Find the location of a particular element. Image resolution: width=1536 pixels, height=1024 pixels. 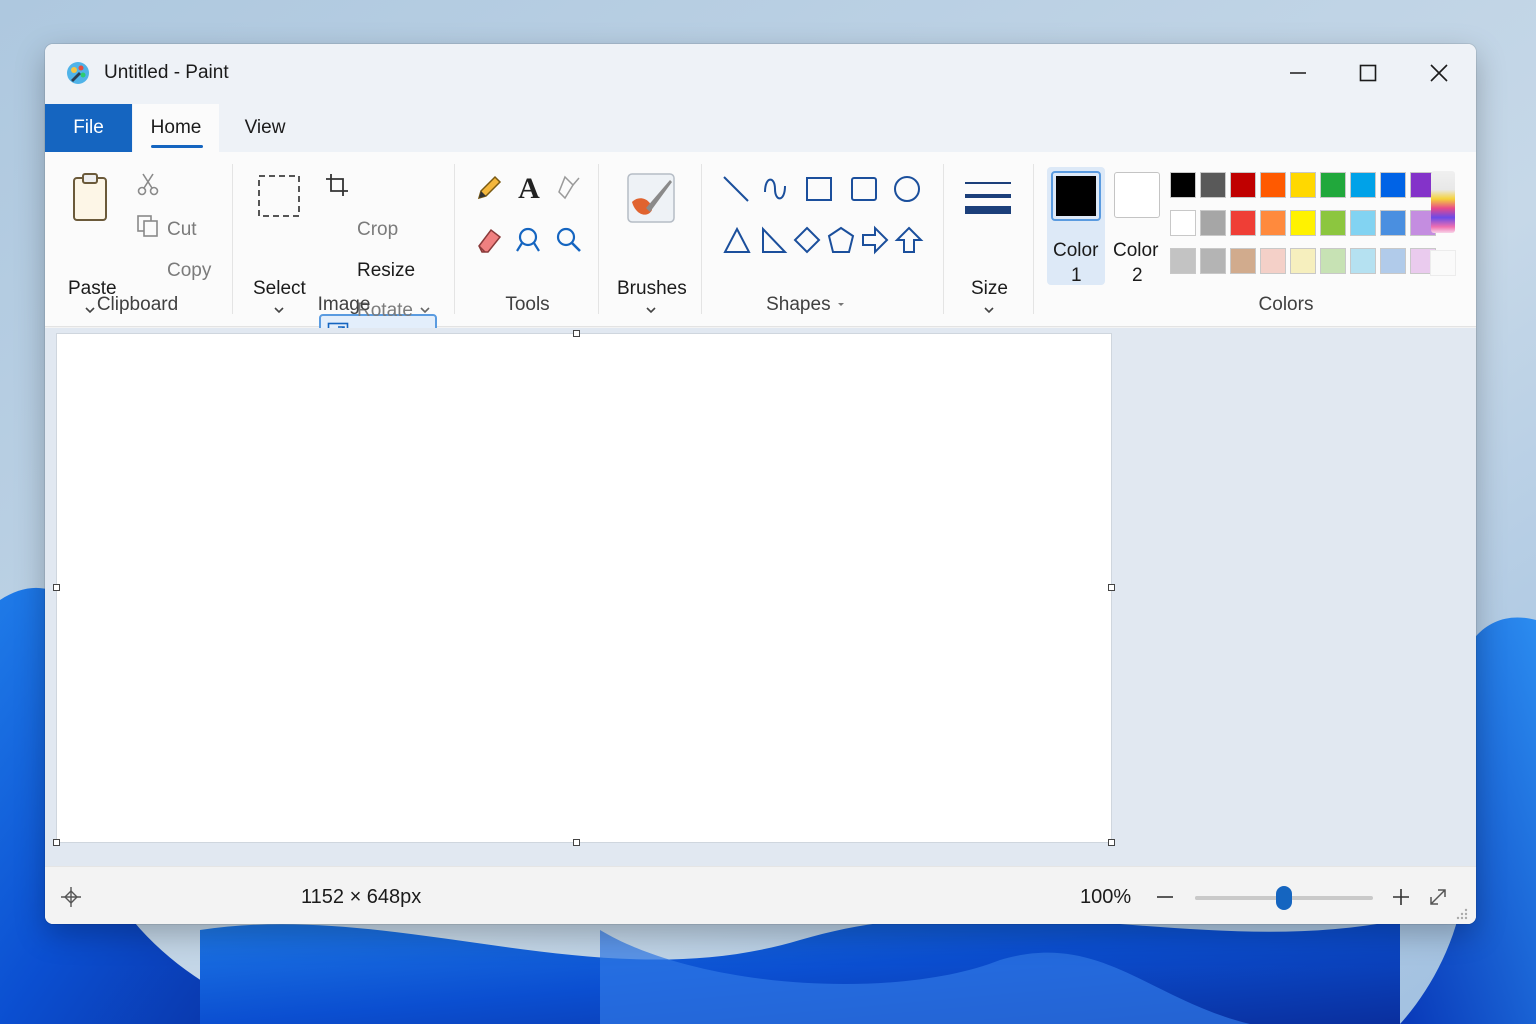

color1-button: Color 1 is located at coordinates (1076, 226).